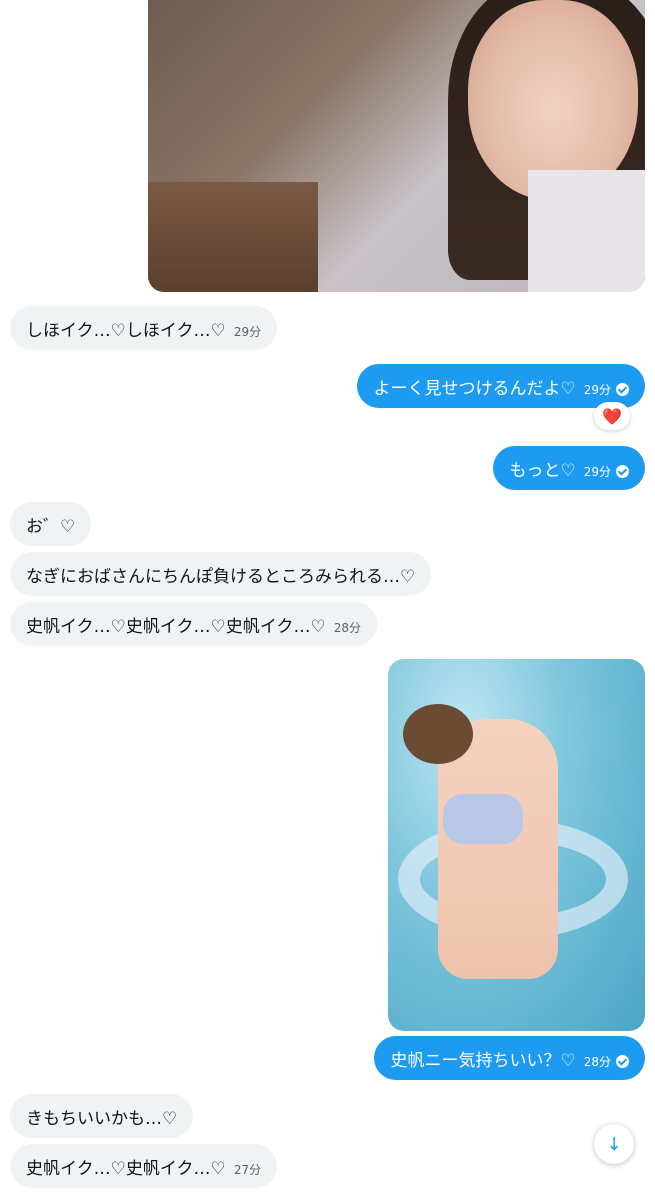 Image resolution: width=655 pixels, height=1200 pixels. I want to click on message-text: きもちいいかも…♡, so click(102, 1118).